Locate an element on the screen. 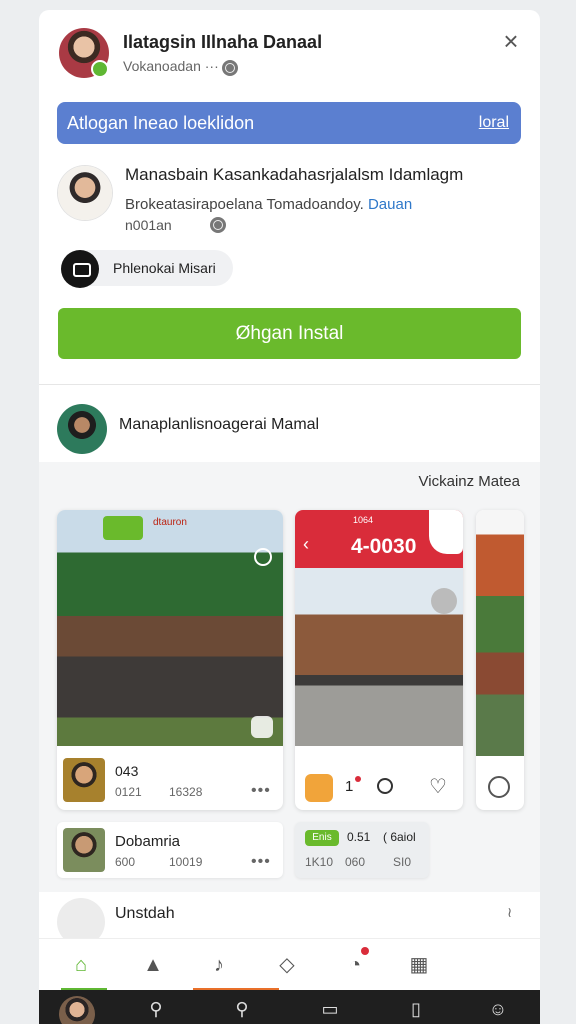 This screenshot has height=1024, width=576. category-chip: Phlenokai Misari is located at coordinates (147, 269).